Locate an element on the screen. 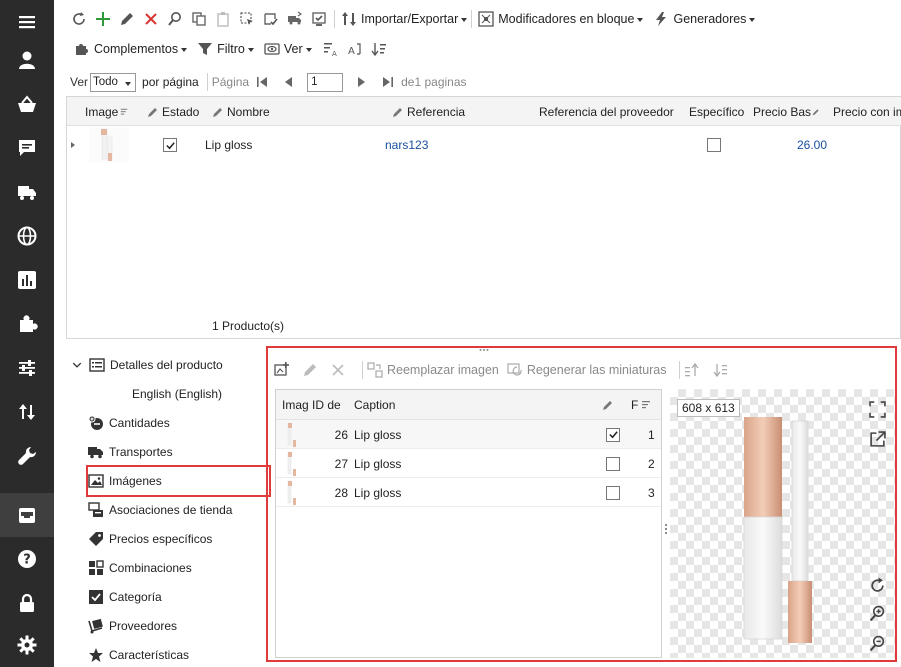 This screenshot has height=667, width=901. add-image-icon is located at coordinates (284, 370).